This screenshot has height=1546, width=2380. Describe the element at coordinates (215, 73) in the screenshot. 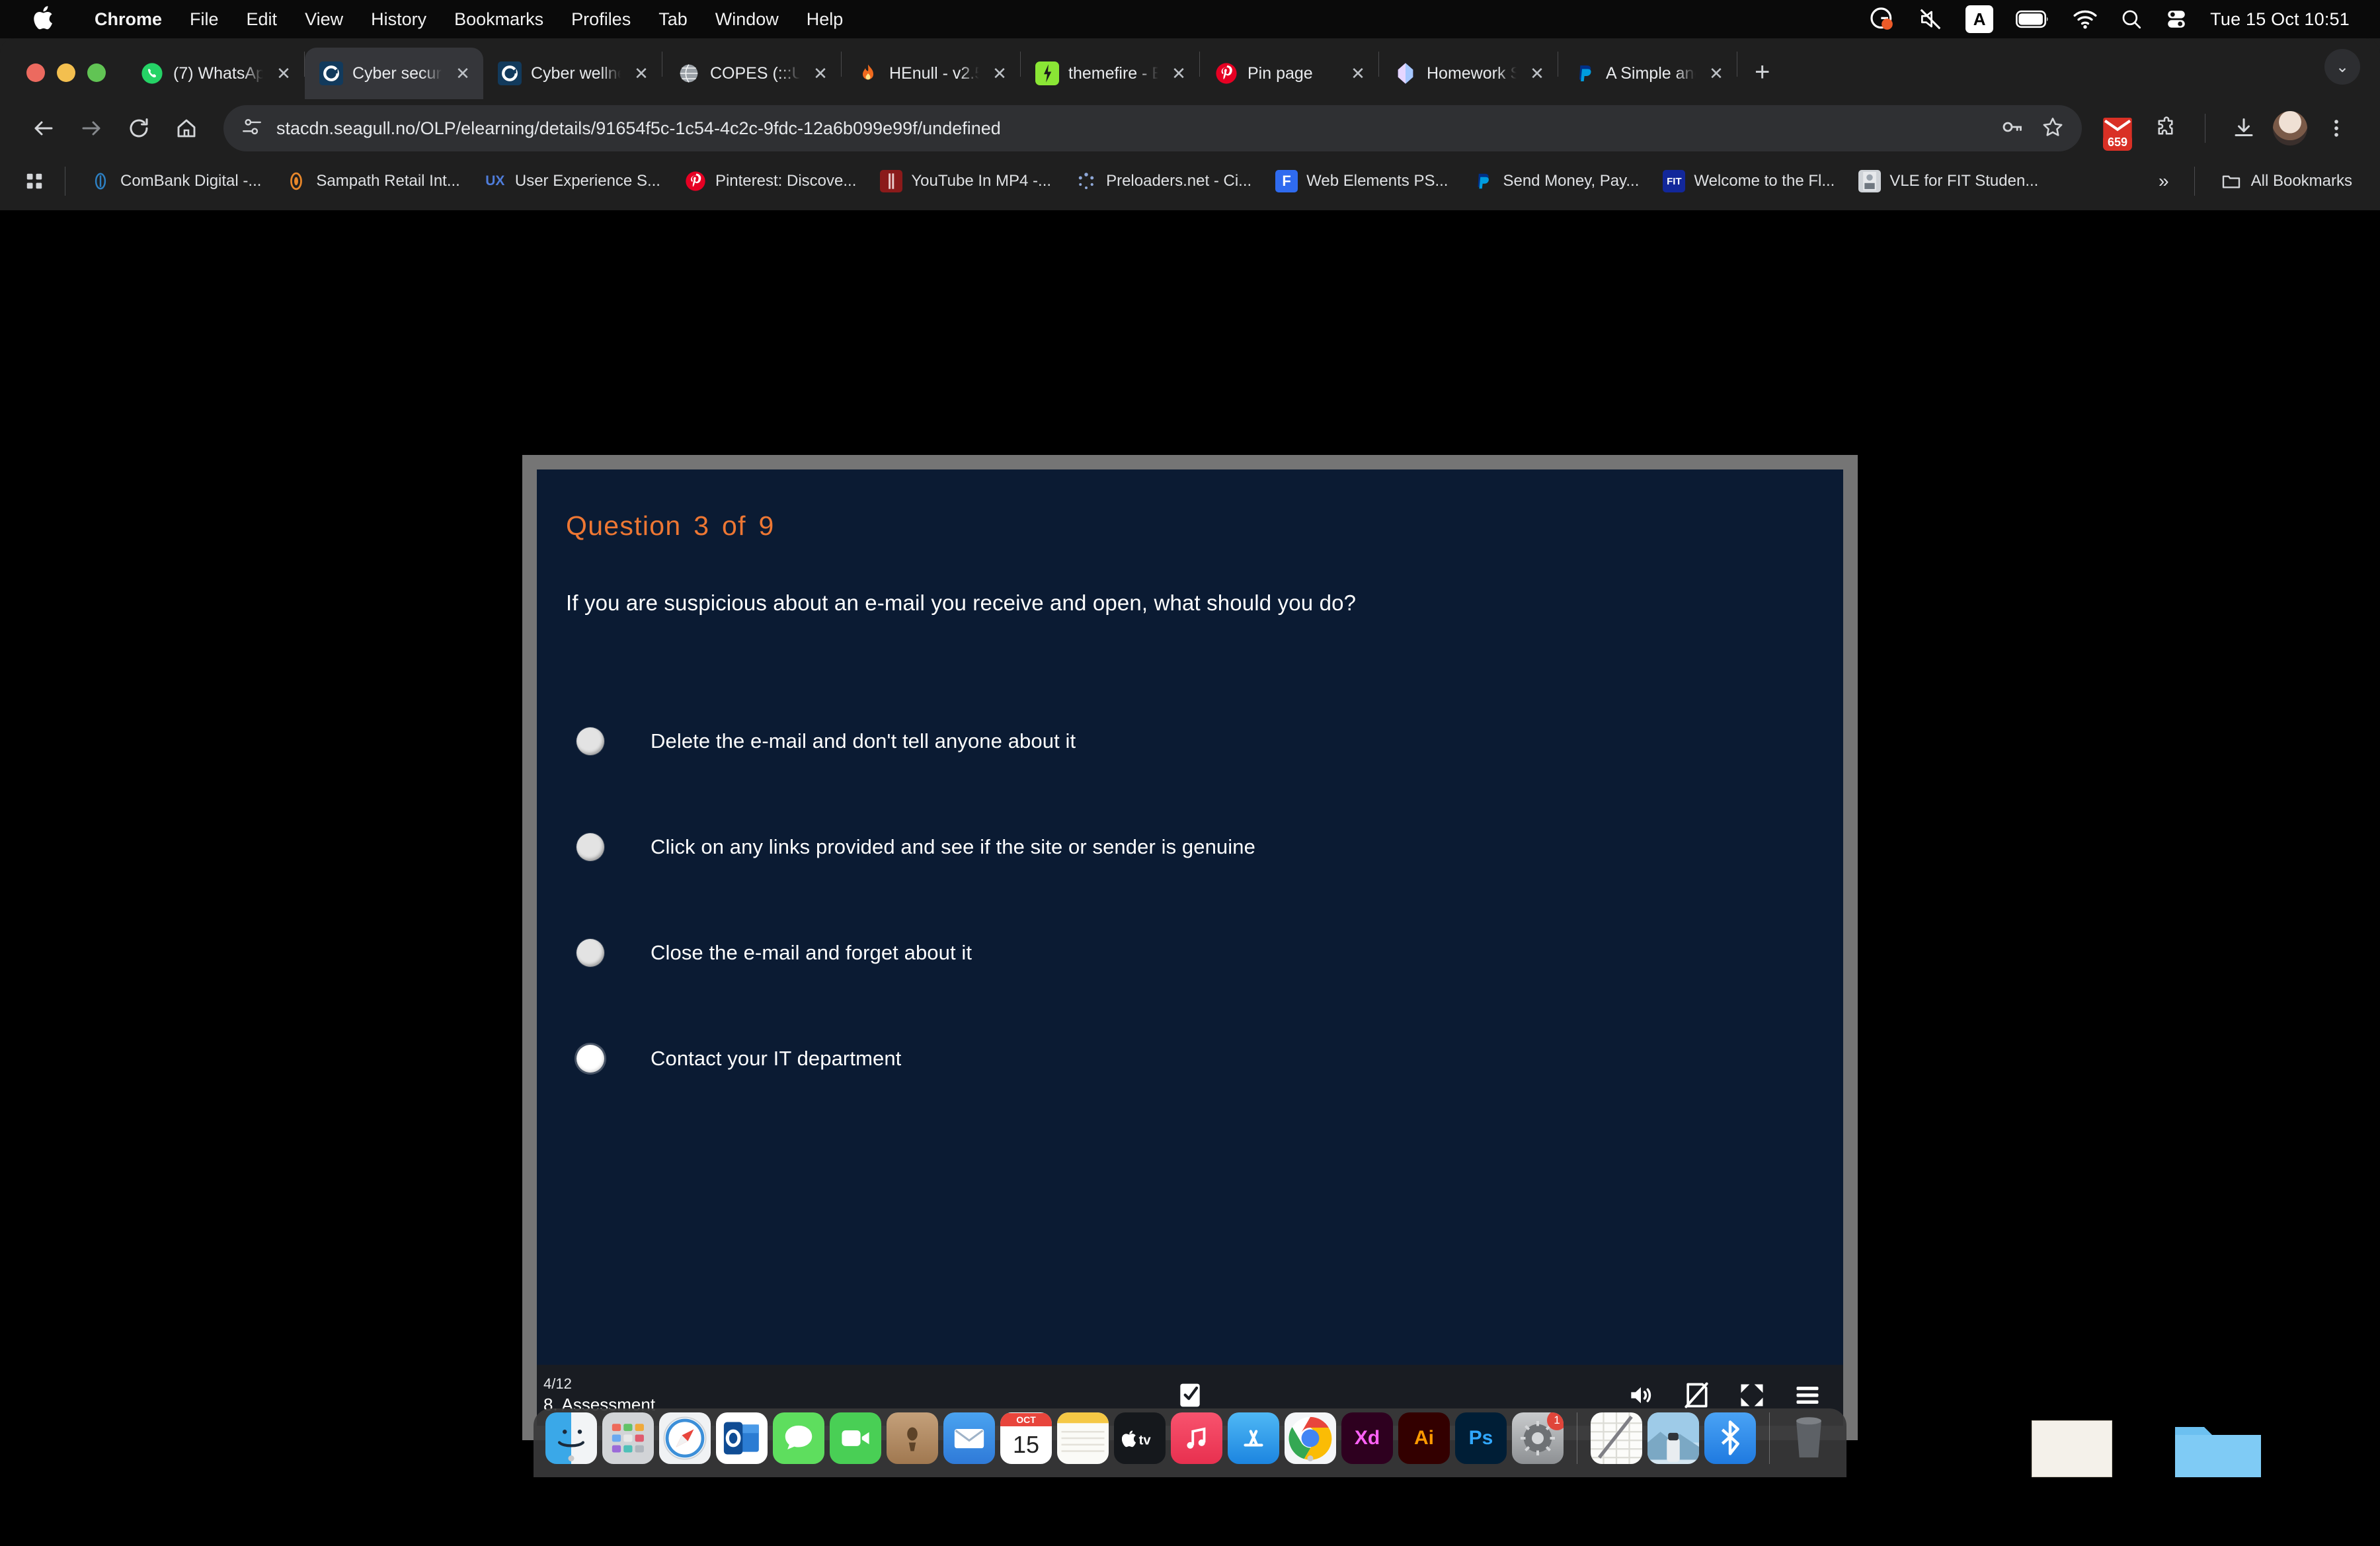

I see `tab-whatsapp: (7) WhatsApp ✕` at that location.